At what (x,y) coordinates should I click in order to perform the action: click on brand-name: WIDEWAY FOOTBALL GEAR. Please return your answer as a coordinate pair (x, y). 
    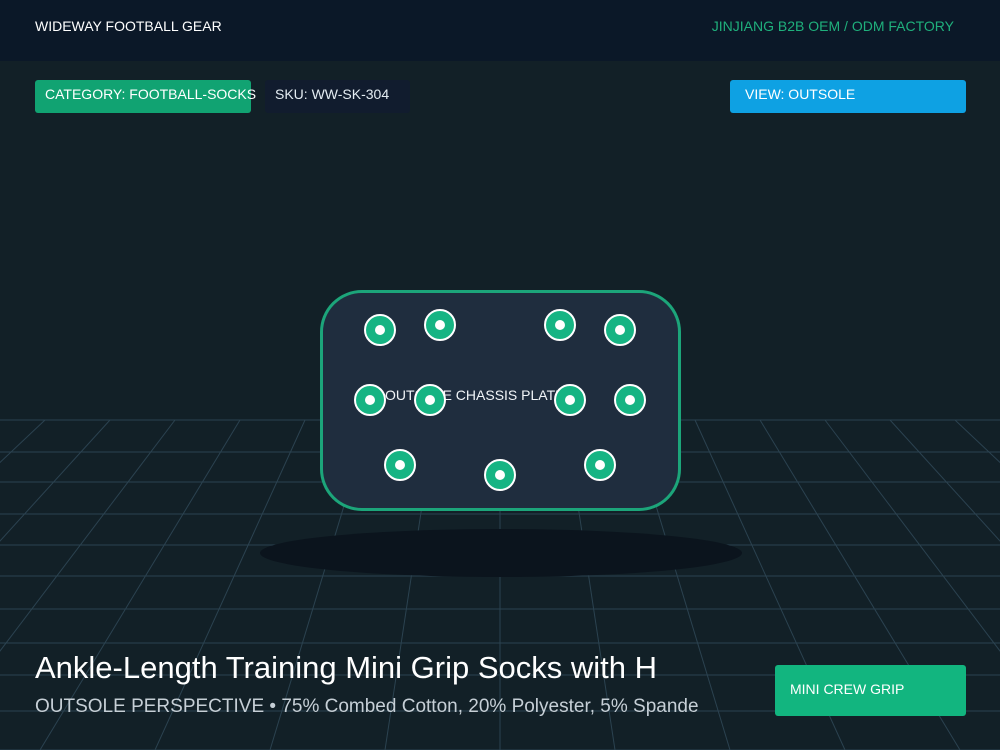
    Looking at the image, I should click on (128, 26).